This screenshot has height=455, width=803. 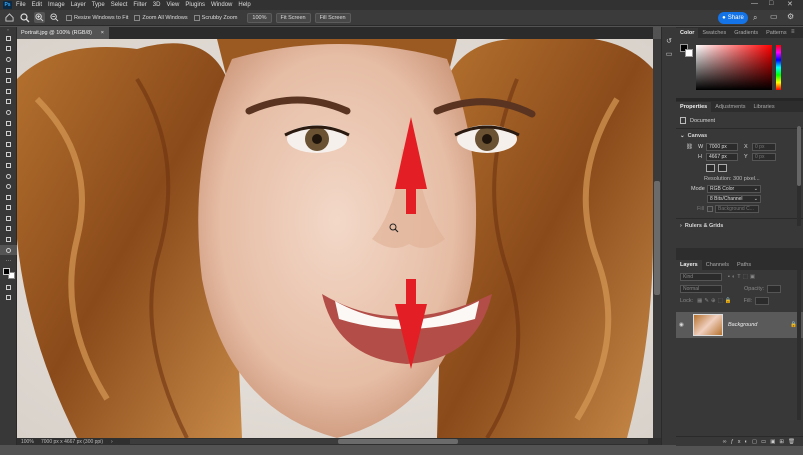 What do you see at coordinates (799, 345) in the screenshot?
I see `layers-scrollbar` at bounding box center [799, 345].